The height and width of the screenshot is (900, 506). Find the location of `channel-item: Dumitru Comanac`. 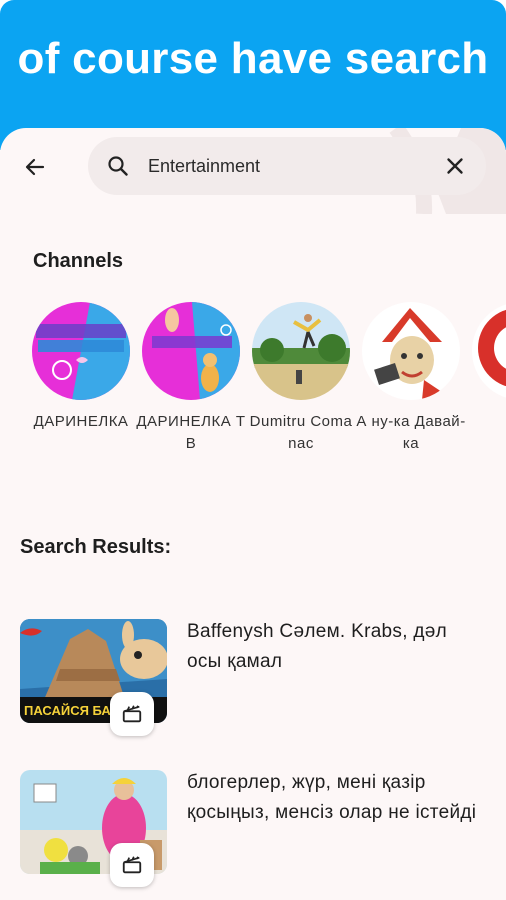

channel-item: Dumitru Comanac is located at coordinates (301, 378).